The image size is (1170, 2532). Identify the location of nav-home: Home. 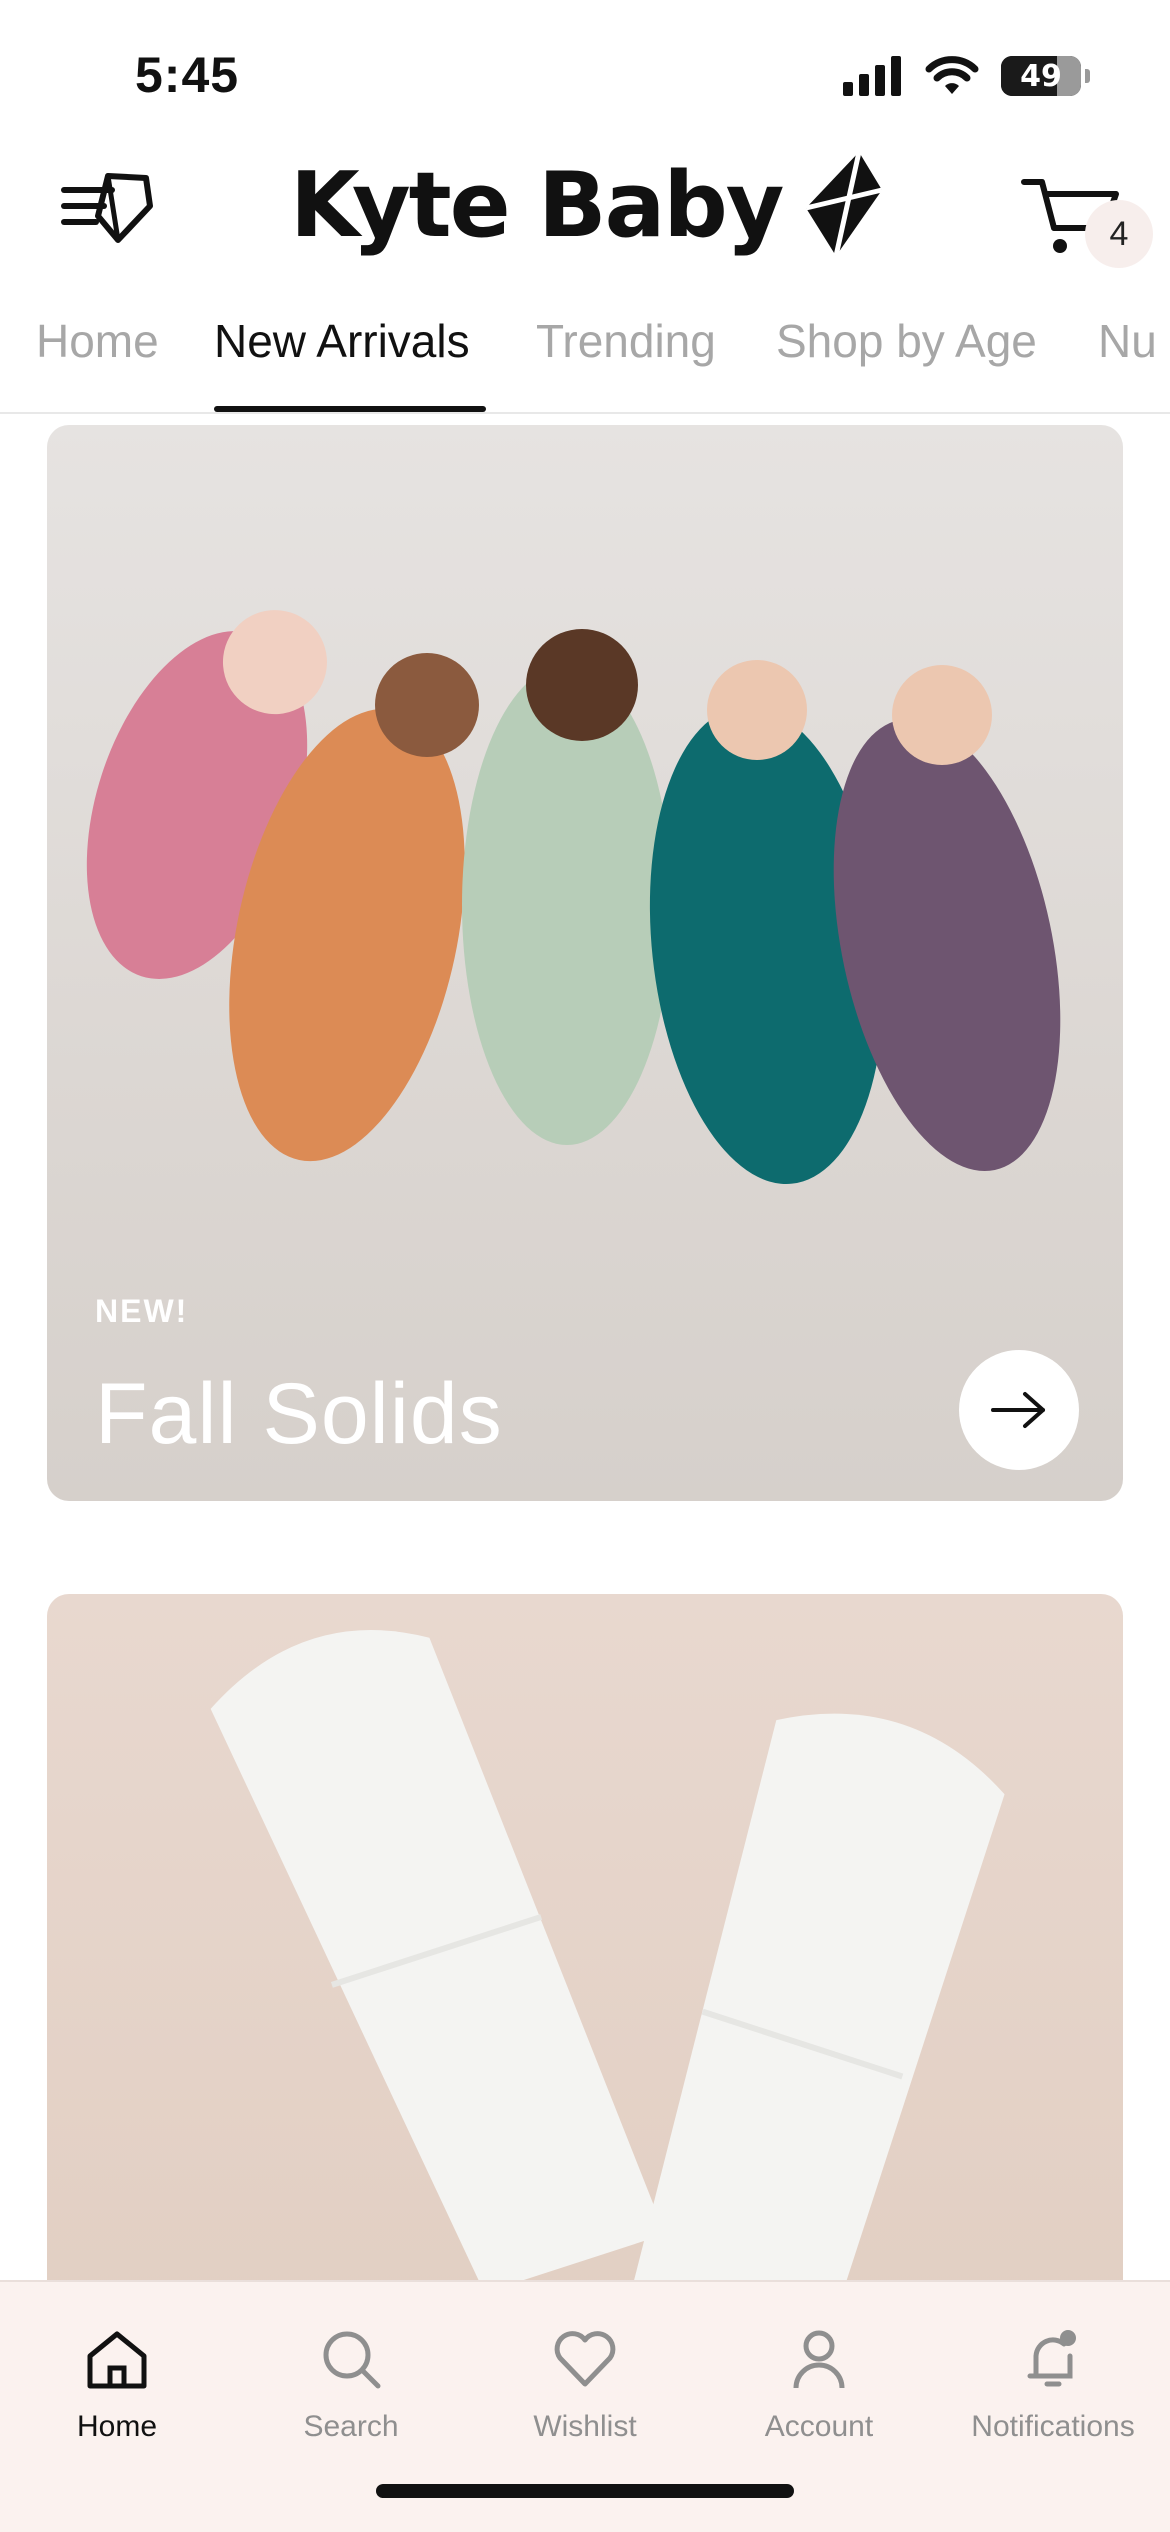
(117, 2392).